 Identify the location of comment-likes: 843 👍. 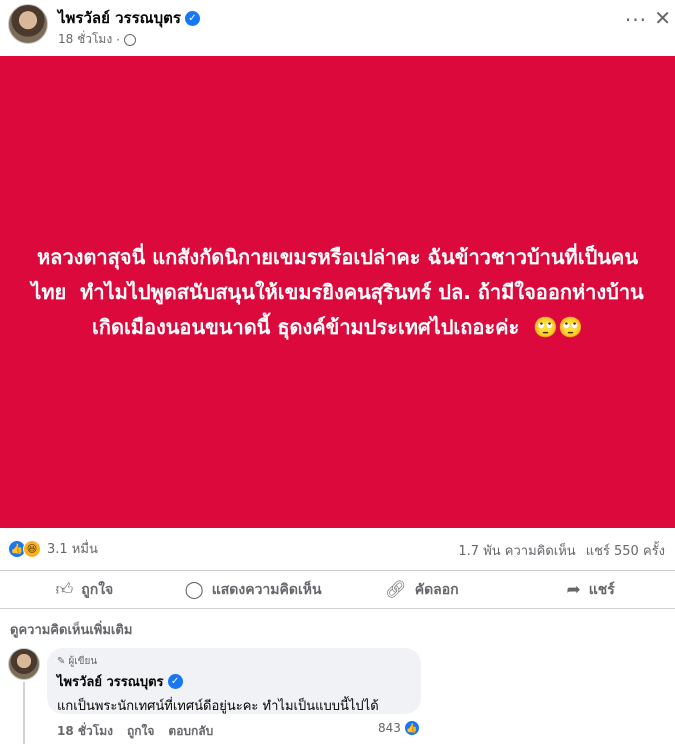
(399, 728).